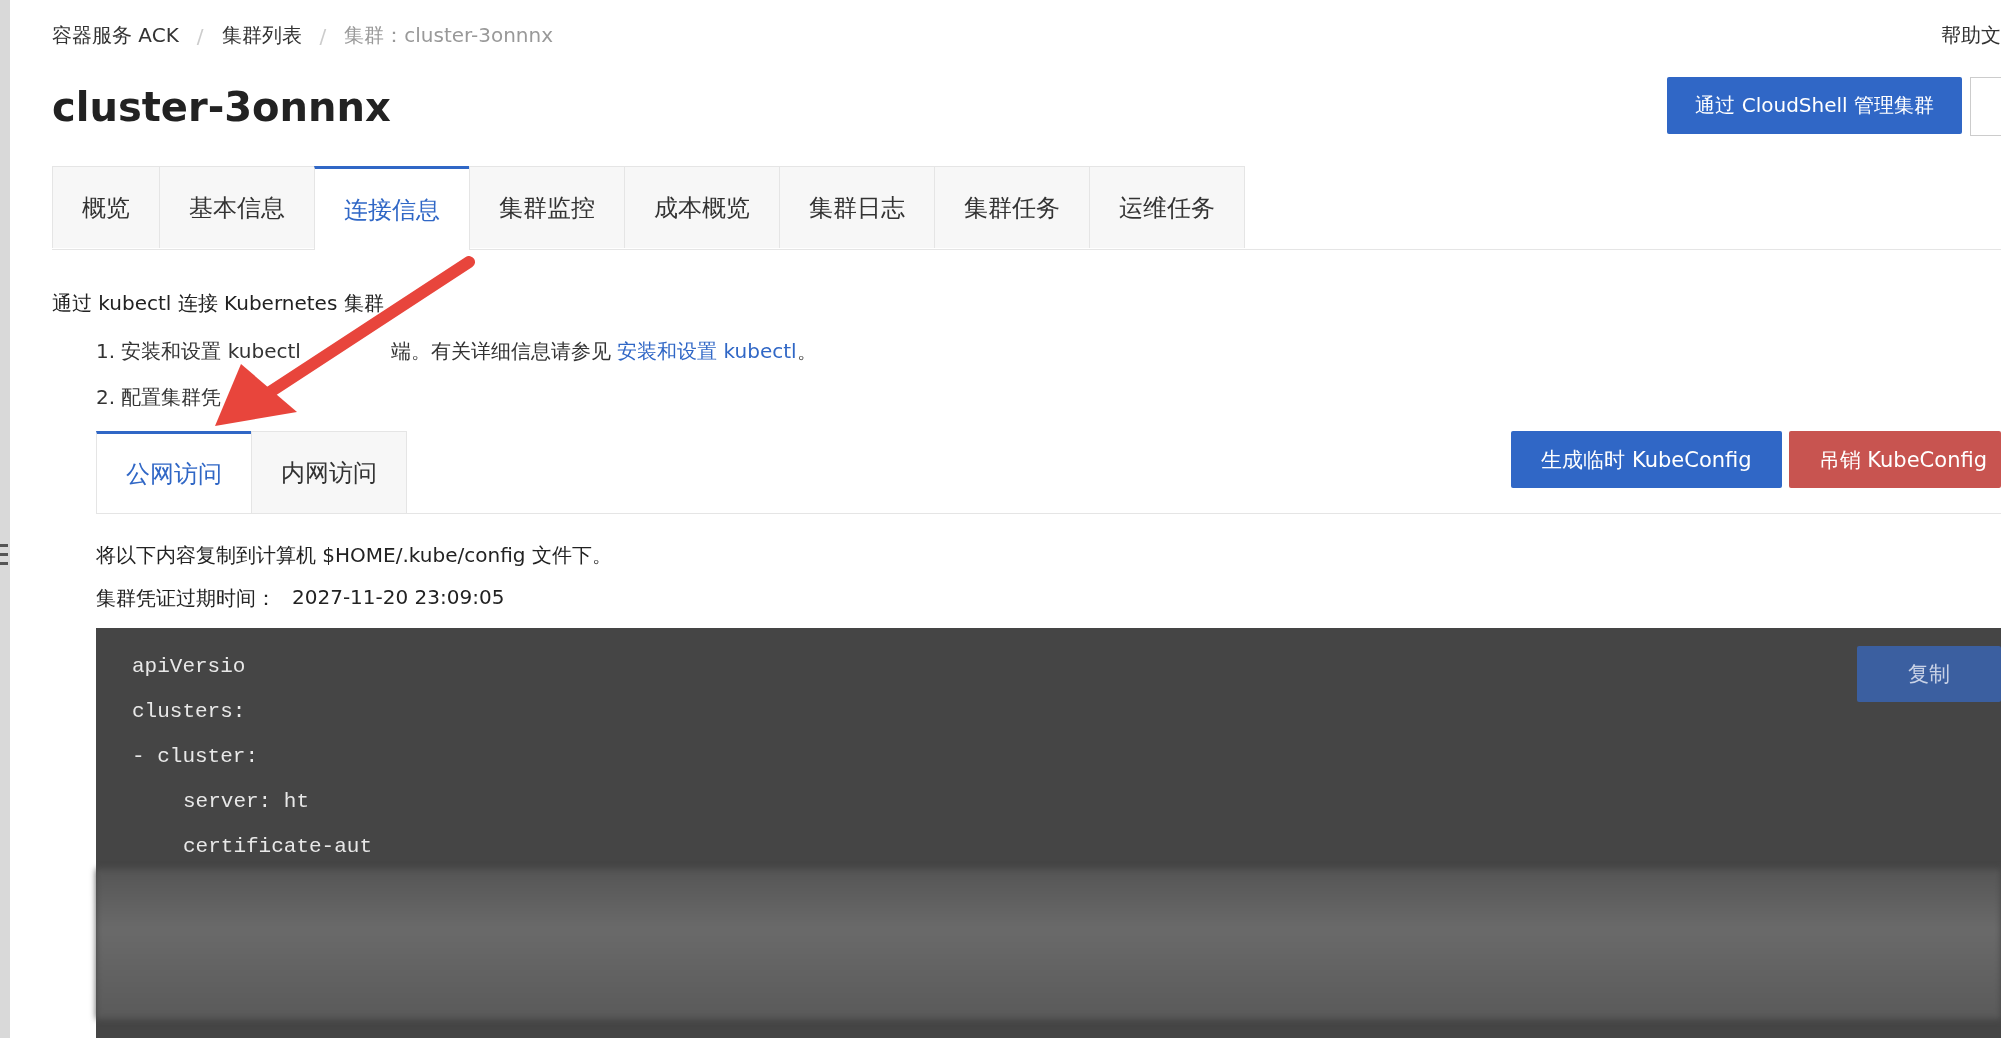  What do you see at coordinates (159, 397) in the screenshot?
I see `step-text: 2. 配置集群凭` at bounding box center [159, 397].